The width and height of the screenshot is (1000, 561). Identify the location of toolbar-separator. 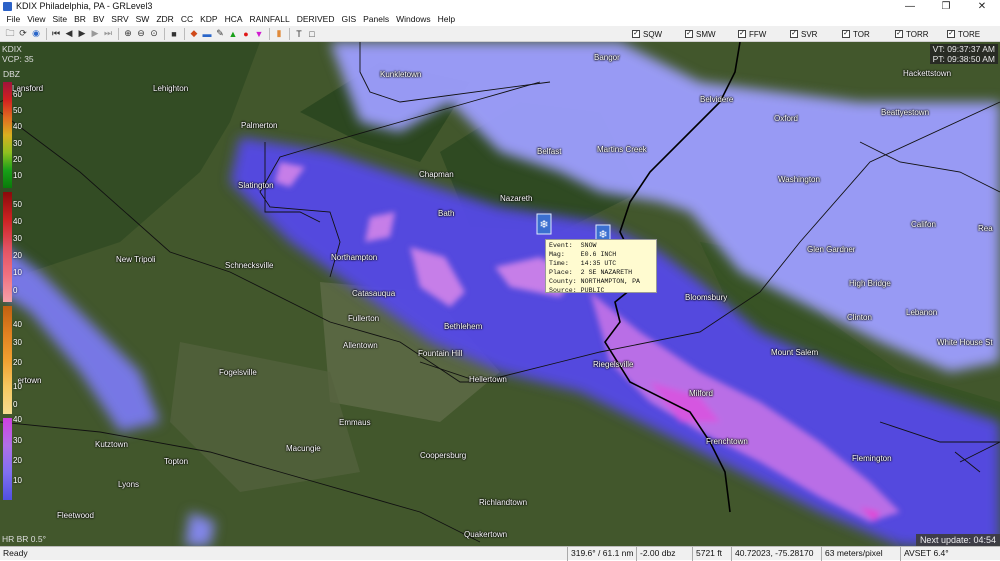
(289, 33).